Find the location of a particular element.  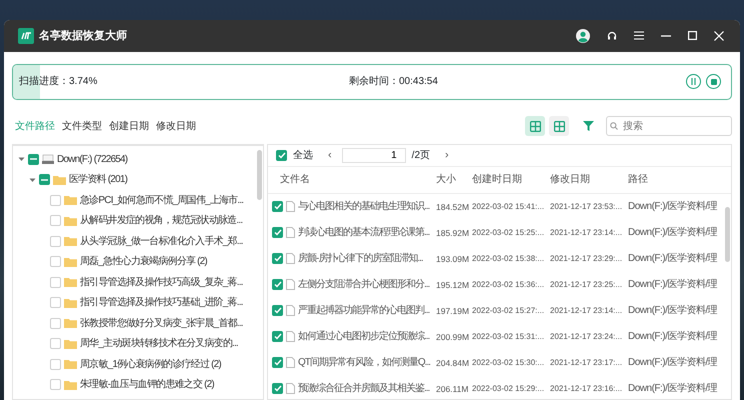

filter-icon is located at coordinates (588, 126).